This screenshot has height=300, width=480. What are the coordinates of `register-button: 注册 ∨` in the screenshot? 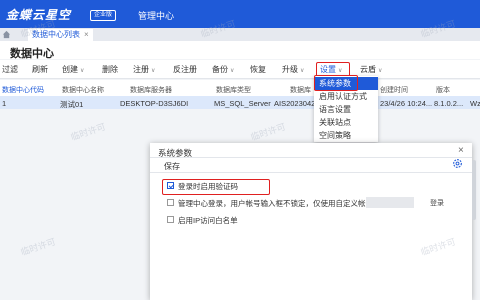 It's located at (144, 69).